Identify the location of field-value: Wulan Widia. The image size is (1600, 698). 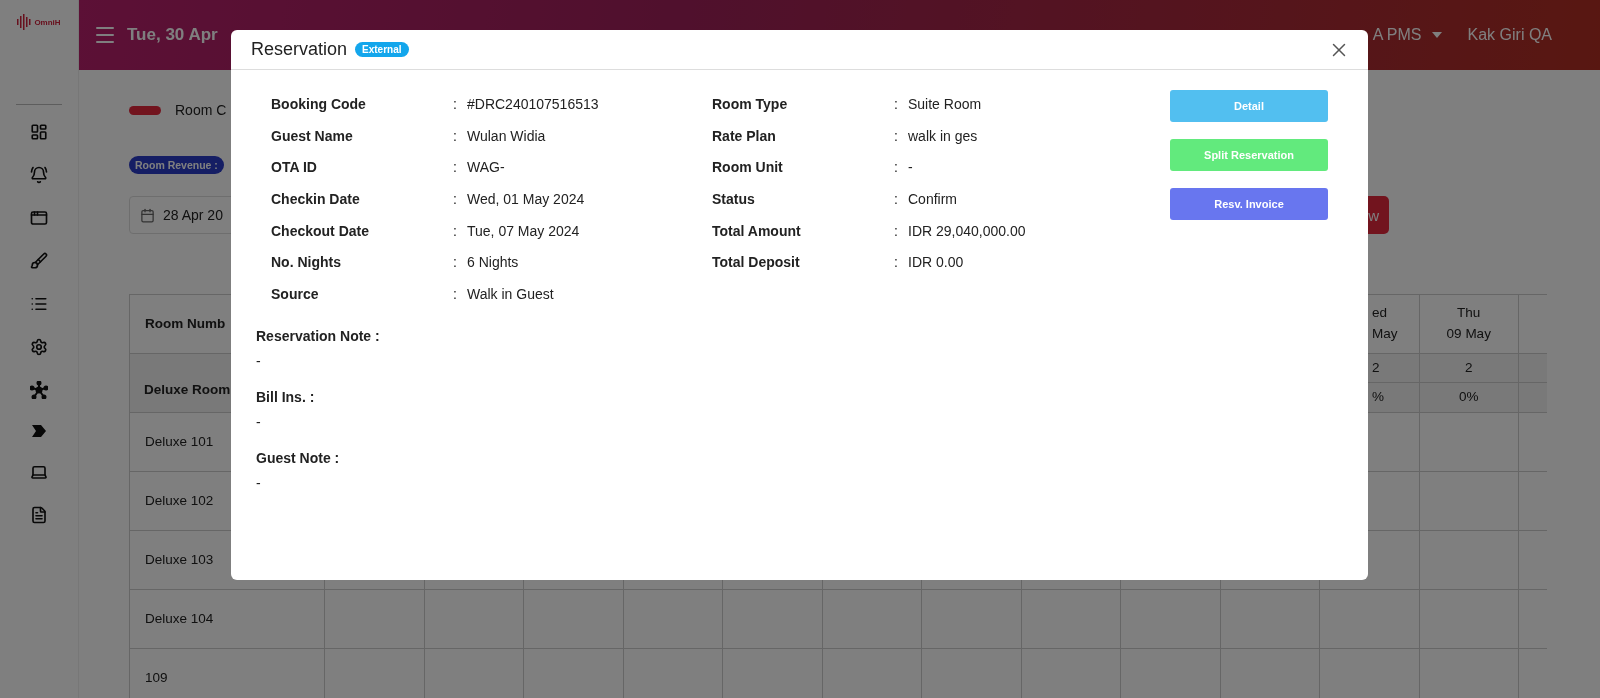
(507, 135).